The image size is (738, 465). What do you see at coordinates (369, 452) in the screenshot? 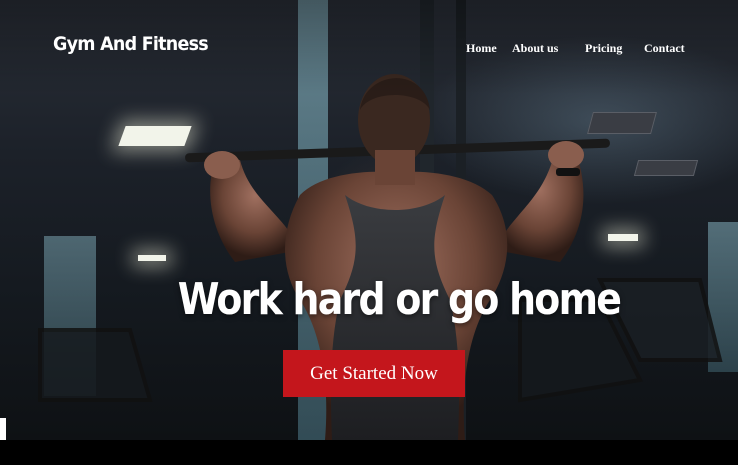
I see `page-bottom-strip` at bounding box center [369, 452].